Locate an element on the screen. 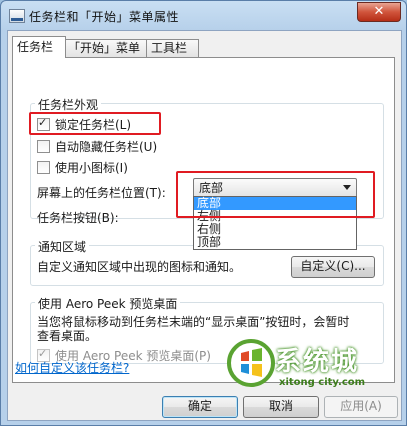 The image size is (407, 426). auto-hide-row: 自动隐藏任务栏(U) is located at coordinates (97, 146).